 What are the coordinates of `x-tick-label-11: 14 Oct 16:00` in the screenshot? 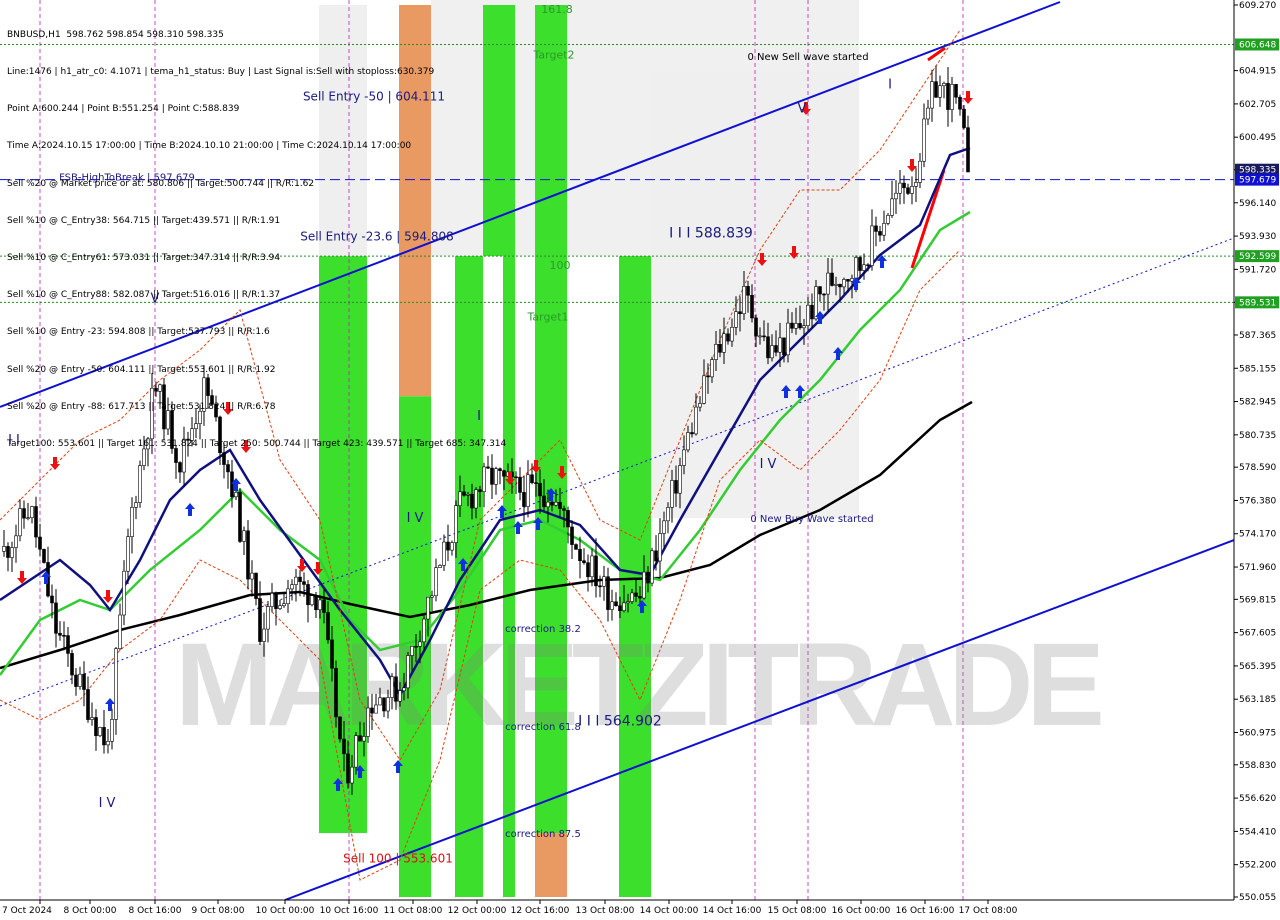 It's located at (732, 911).